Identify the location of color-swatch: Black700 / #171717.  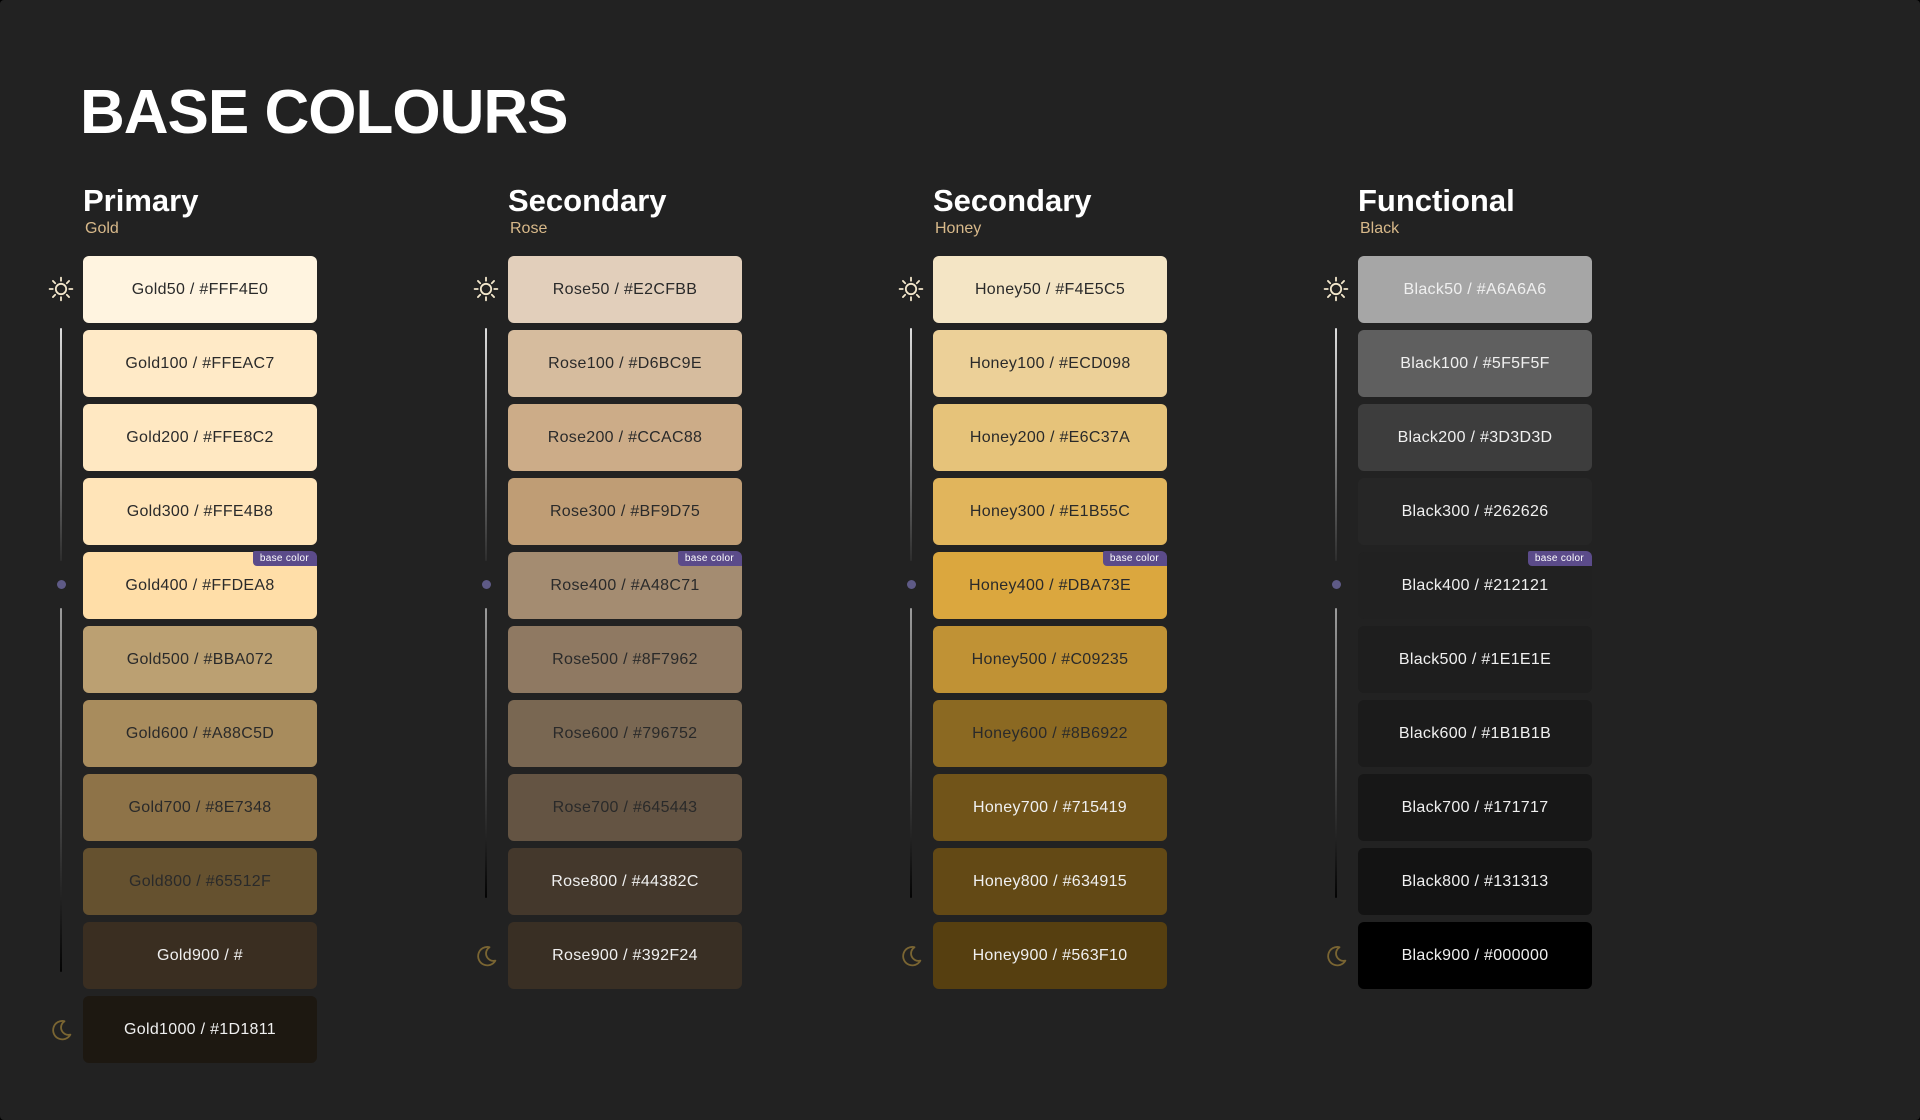
(1475, 807).